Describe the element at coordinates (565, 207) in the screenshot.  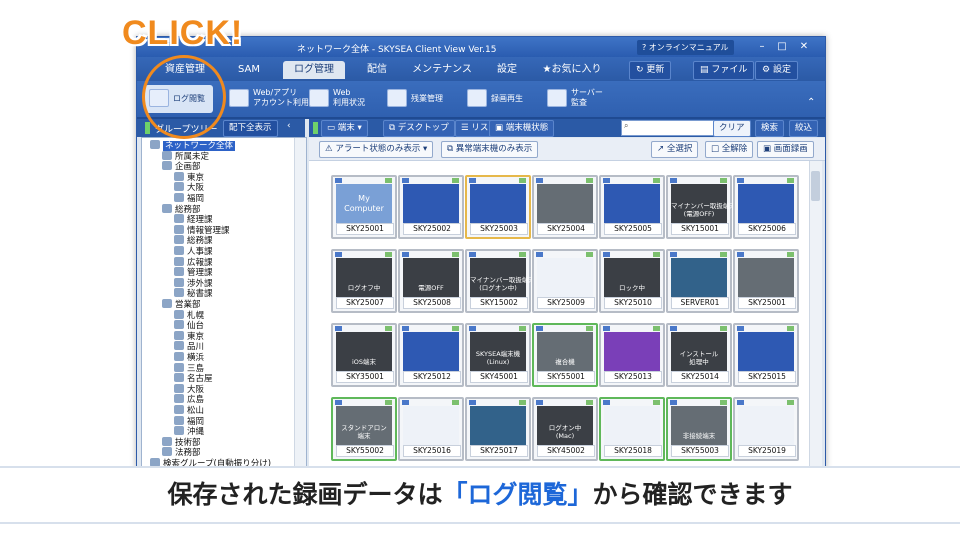
I see `terminal-tile: SKY25004` at that location.